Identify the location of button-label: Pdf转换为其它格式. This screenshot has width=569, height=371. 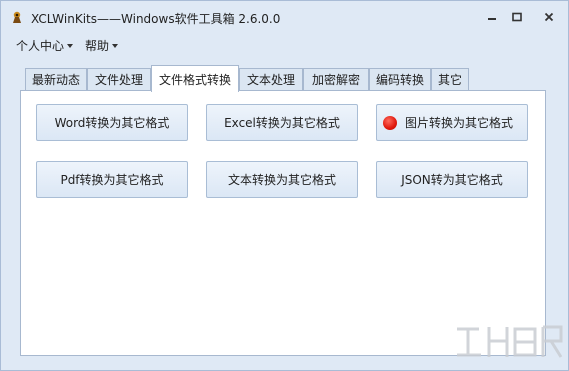
(112, 180).